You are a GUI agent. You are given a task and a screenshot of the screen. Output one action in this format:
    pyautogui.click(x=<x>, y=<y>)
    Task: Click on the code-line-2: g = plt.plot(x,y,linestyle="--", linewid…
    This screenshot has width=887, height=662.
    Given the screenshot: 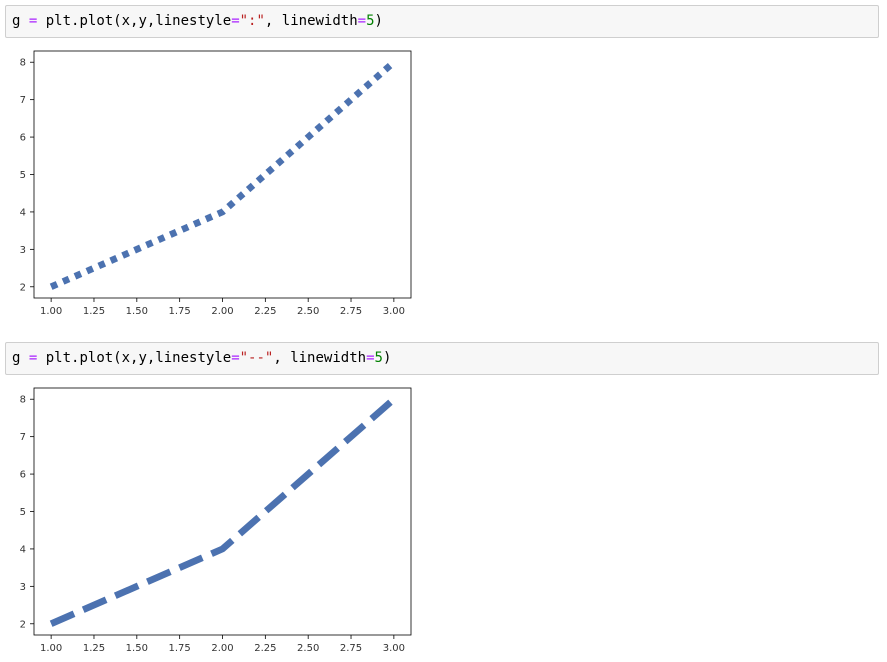 What is the action you would take?
    pyautogui.click(x=201, y=358)
    